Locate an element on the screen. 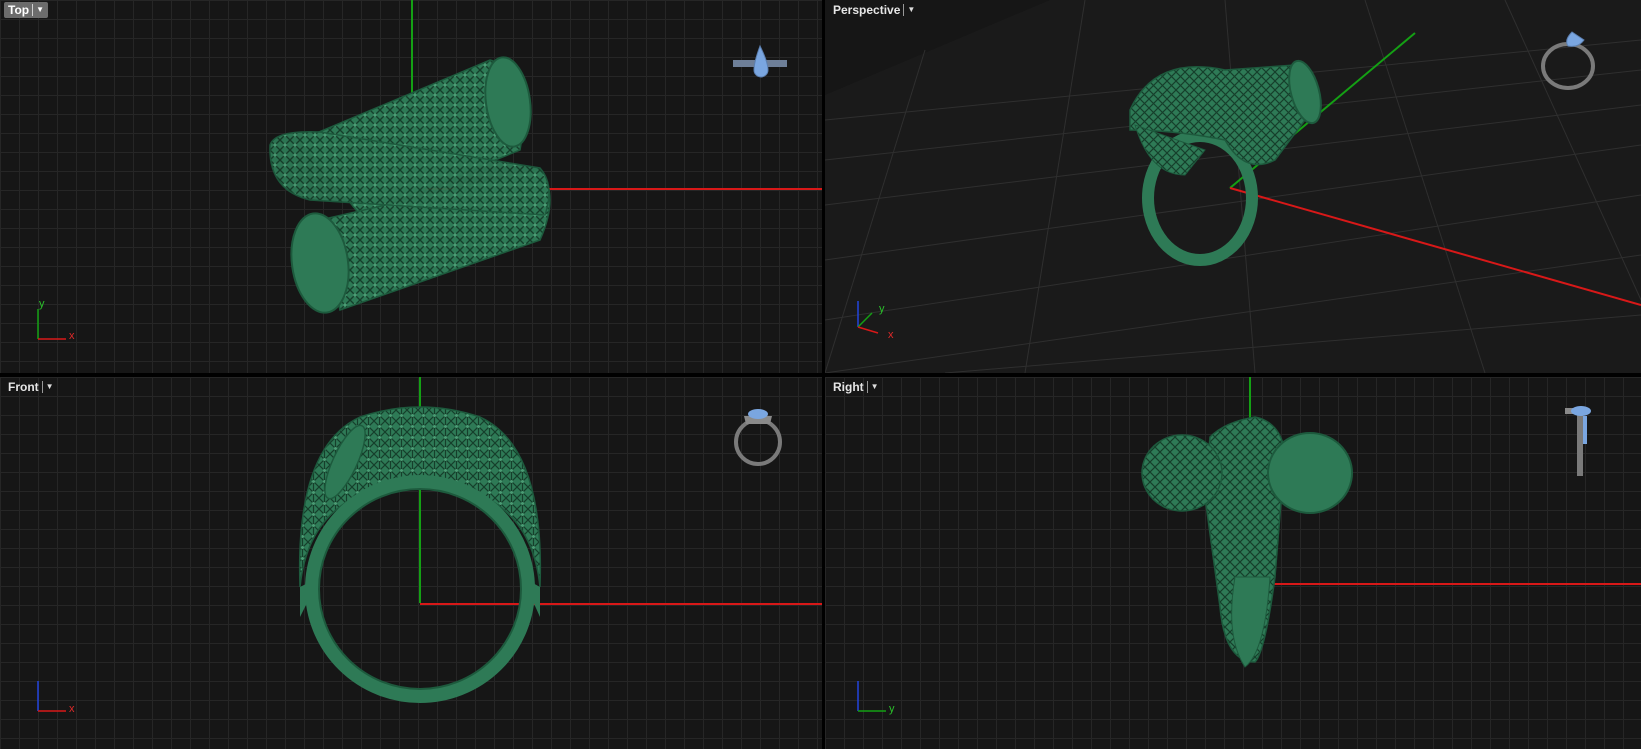 The height and width of the screenshot is (749, 1641). viewport-title-right: Right ▼ is located at coordinates (856, 387).